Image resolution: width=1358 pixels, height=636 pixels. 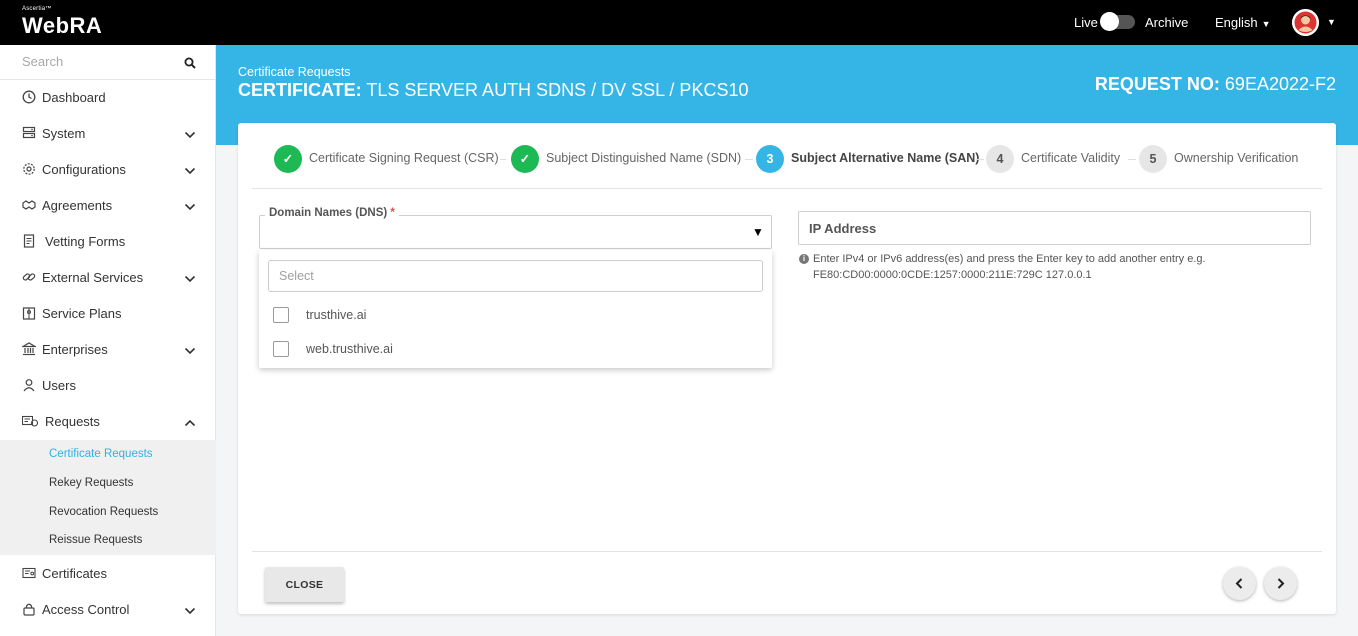 I want to click on live-archive-toggle, so click(x=1117, y=21).